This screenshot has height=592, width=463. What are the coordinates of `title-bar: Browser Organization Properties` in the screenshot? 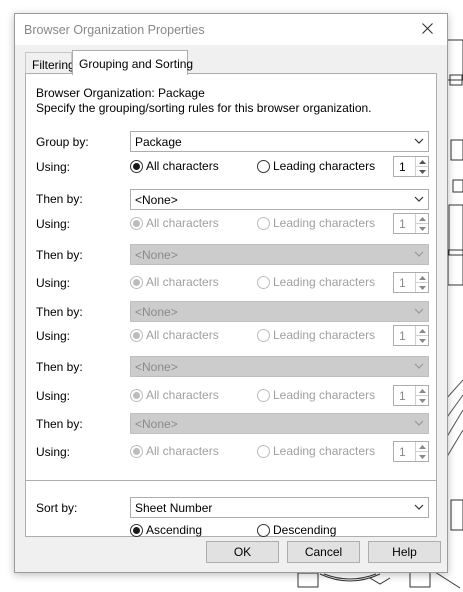 It's located at (231, 29).